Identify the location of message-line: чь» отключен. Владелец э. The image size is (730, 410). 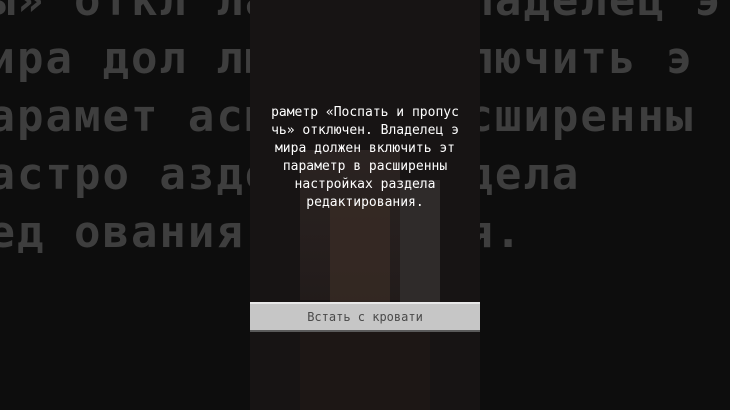
(365, 130).